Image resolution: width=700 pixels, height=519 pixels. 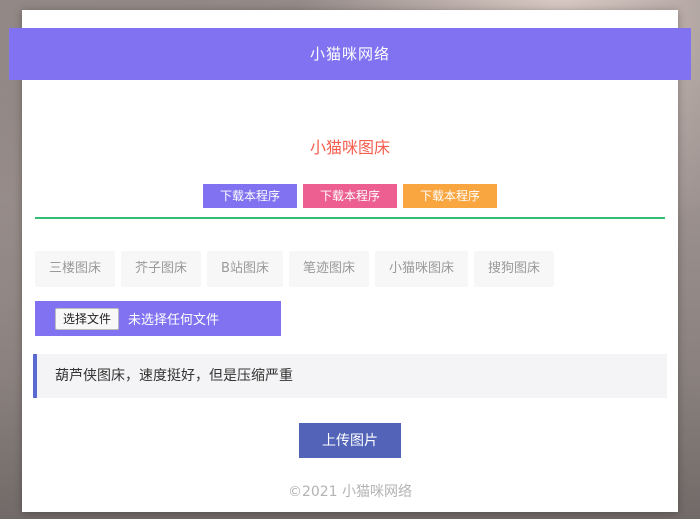 I want to click on file-input: 选择文件 未选择任何文件, so click(x=158, y=318).